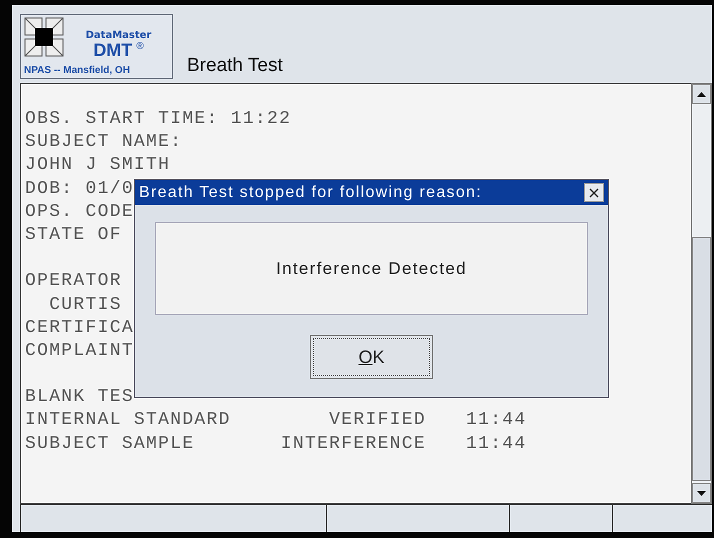  Describe the element at coordinates (79, 397) in the screenshot. I see `report-line: BLANK TES` at that location.